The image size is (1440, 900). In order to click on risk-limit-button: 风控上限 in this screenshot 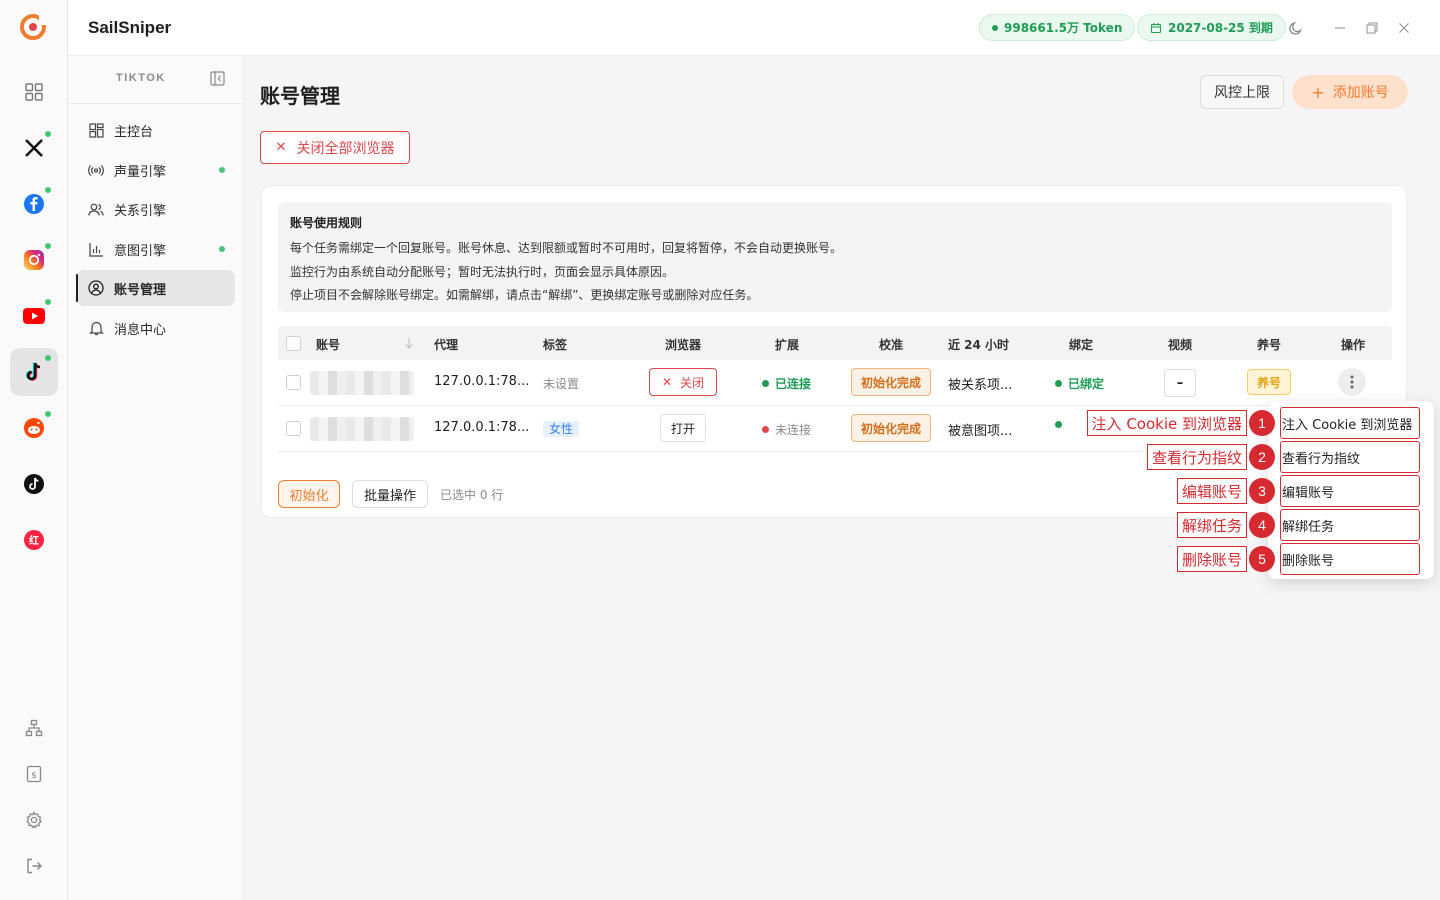, I will do `click(1242, 92)`.